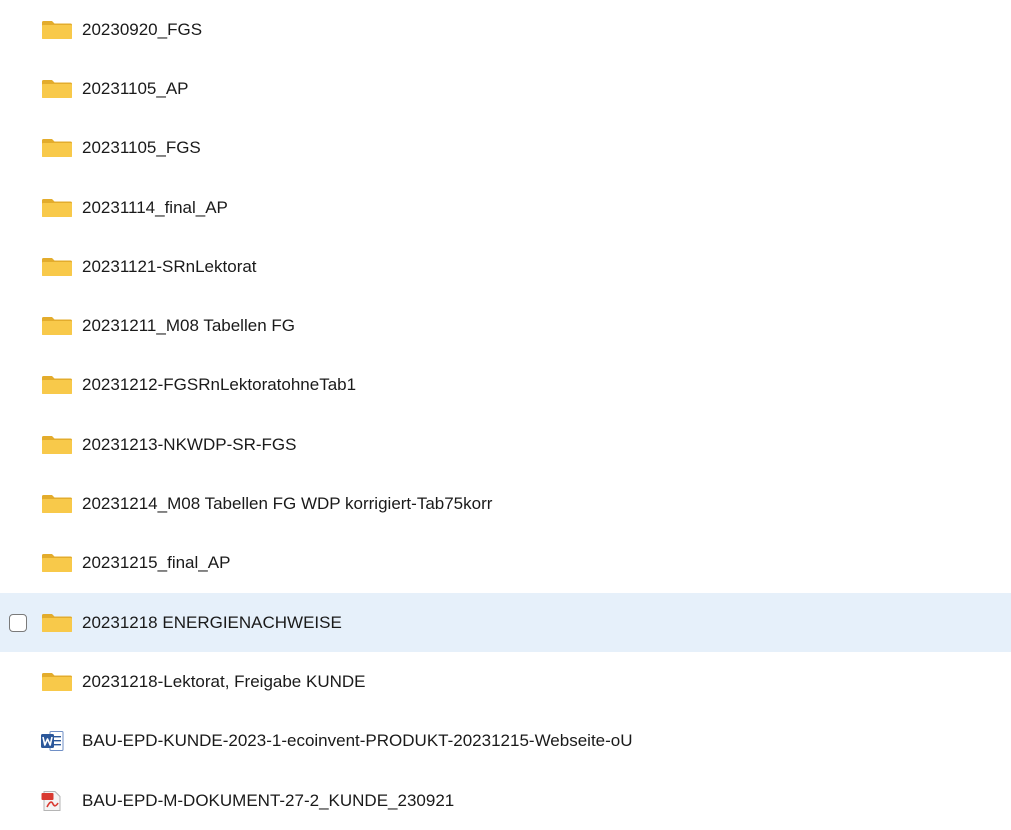 Image resolution: width=1011 pixels, height=830 pixels. I want to click on list-item: 20231213-NKWDP-SR-FGS, so click(505, 444).